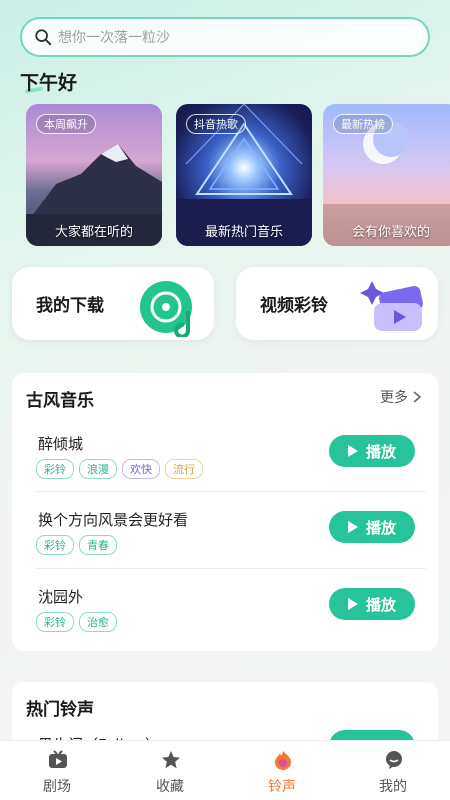 This screenshot has width=450, height=800. What do you see at coordinates (391, 306) in the screenshot?
I see `video-play-icon` at bounding box center [391, 306].